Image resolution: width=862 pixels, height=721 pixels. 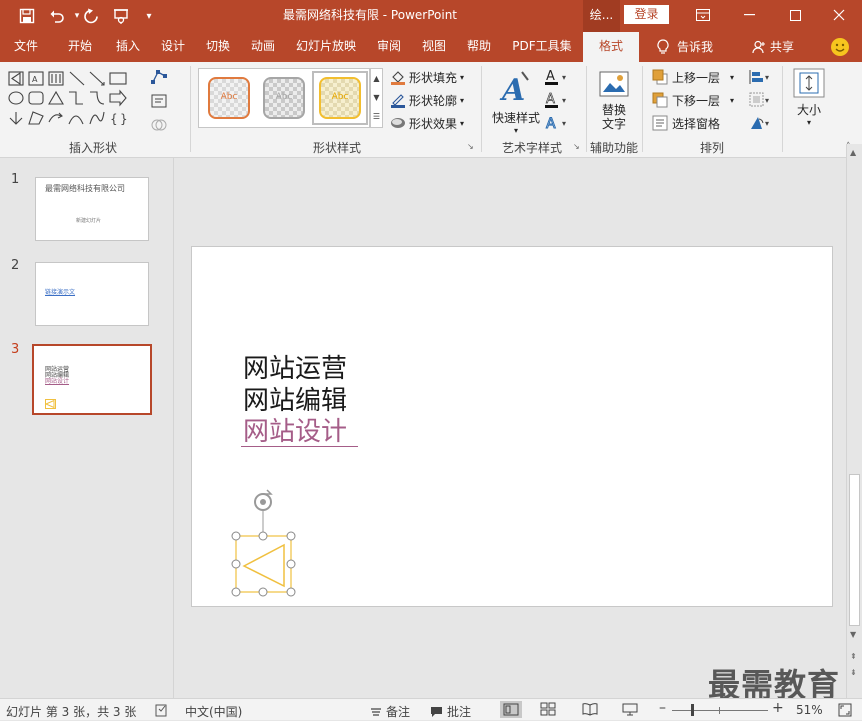 What do you see at coordinates (854, 421) in the screenshot?
I see `vertical-scrollbar: ▲ ▼ ⇞ ⇟` at bounding box center [854, 421].